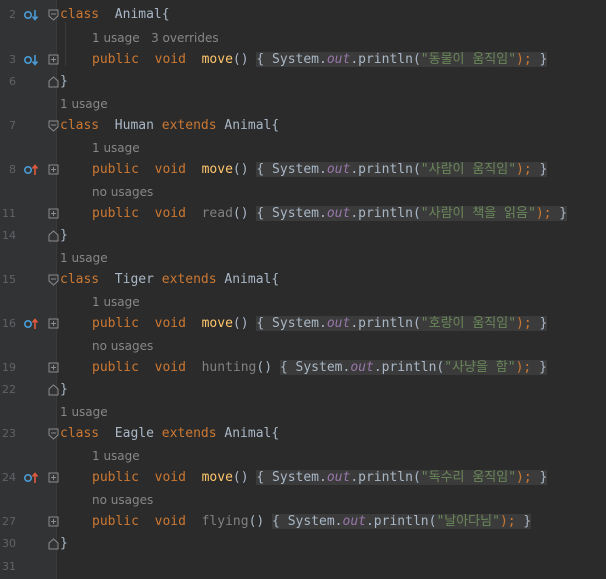  What do you see at coordinates (170, 433) in the screenshot?
I see `class-declaration: class Eagle extends Animal{` at bounding box center [170, 433].